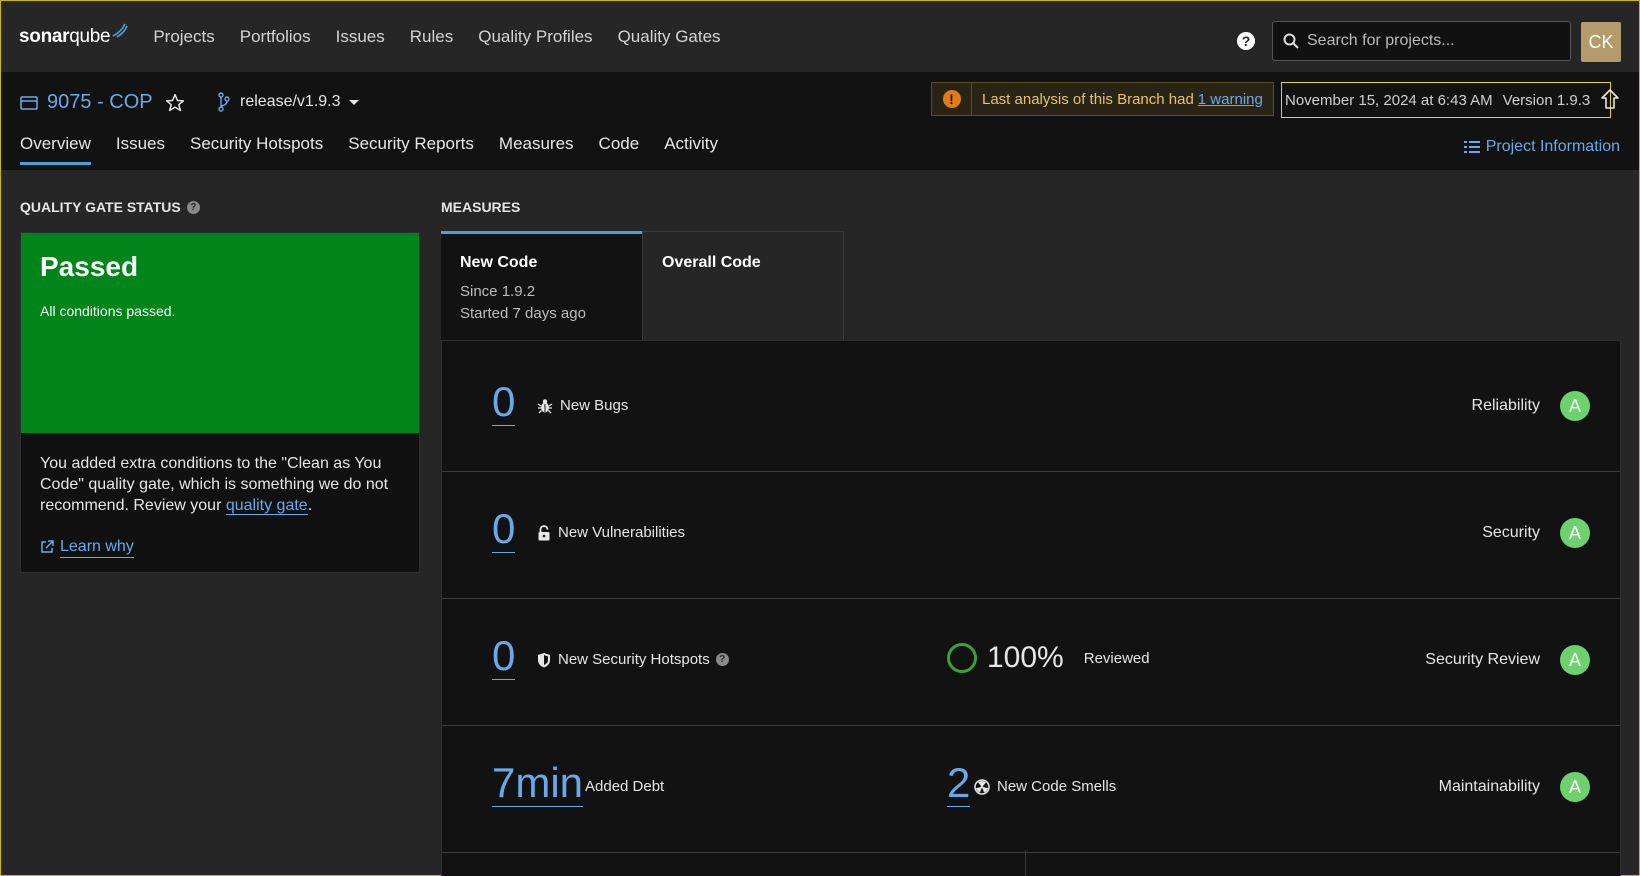 The height and width of the screenshot is (876, 1640). I want to click on search-icon, so click(1291, 41).